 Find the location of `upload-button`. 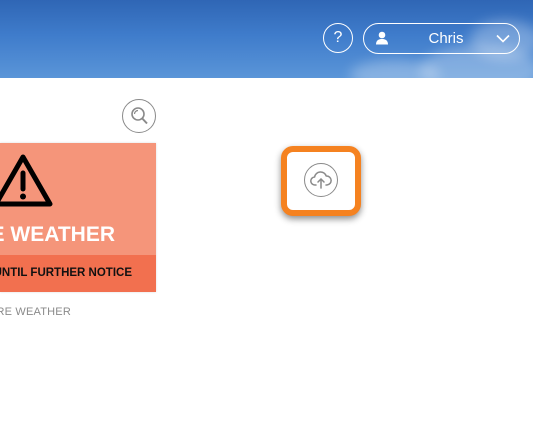

upload-button is located at coordinates (321, 180).